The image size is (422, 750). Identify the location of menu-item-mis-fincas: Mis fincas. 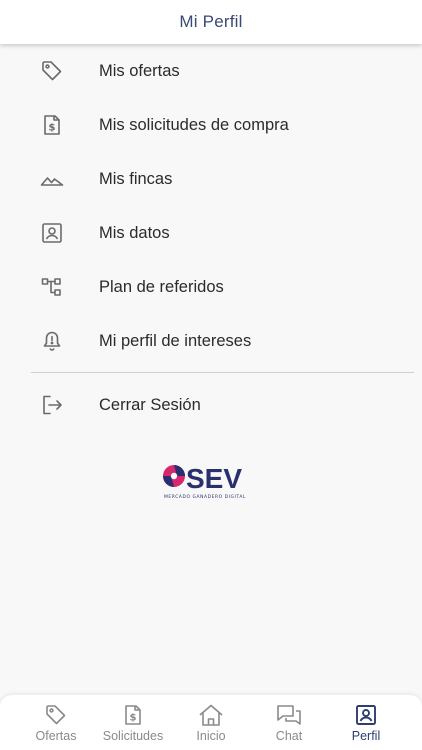
(211, 179).